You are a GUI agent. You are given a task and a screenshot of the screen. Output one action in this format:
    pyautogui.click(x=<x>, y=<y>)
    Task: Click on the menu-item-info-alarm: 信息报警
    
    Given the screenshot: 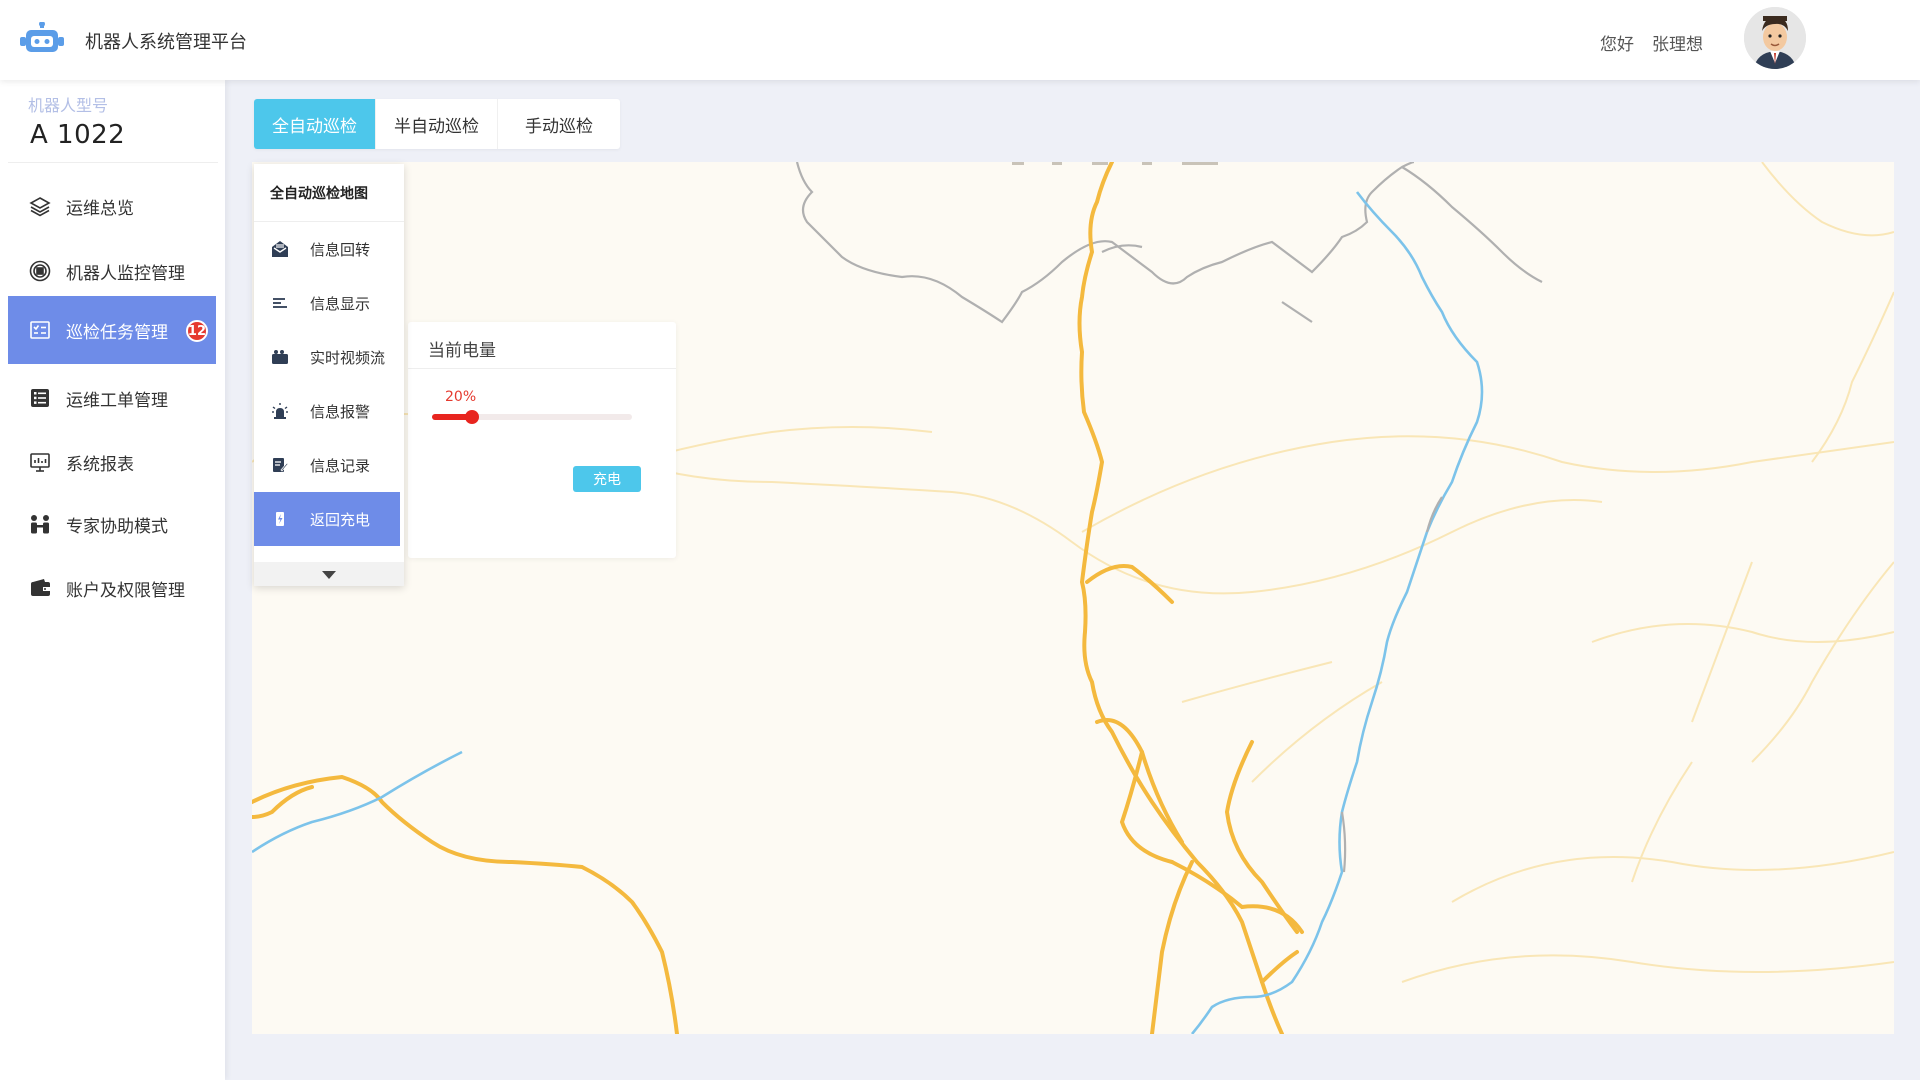 What is the action you would take?
    pyautogui.click(x=329, y=411)
    